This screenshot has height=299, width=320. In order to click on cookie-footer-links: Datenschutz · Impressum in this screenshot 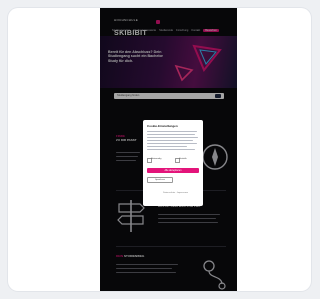, I will do `click(175, 193)`.